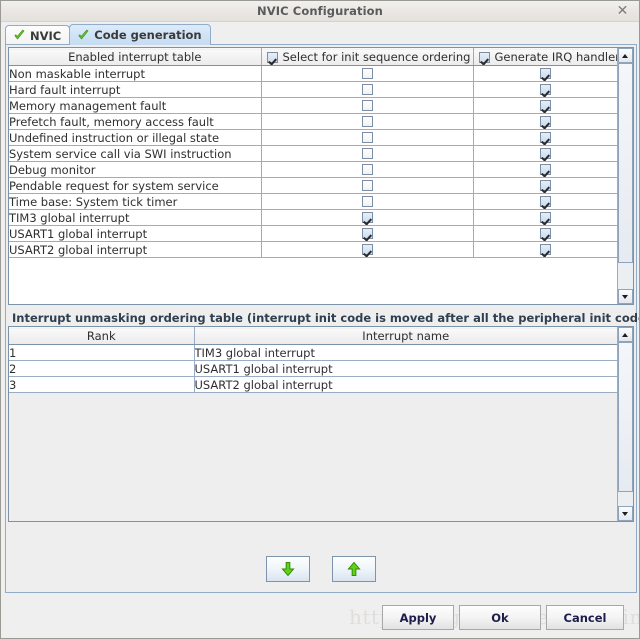  What do you see at coordinates (405, 336) in the screenshot?
I see `column-header-interrupt-name: Interrupt name` at bounding box center [405, 336].